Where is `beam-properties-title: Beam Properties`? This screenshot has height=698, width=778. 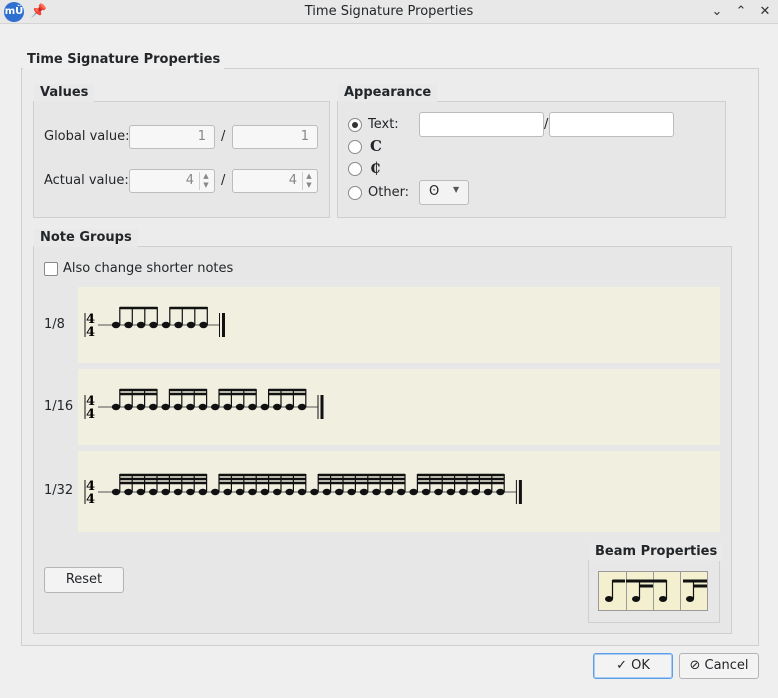
beam-properties-title: Beam Properties is located at coordinates (656, 552).